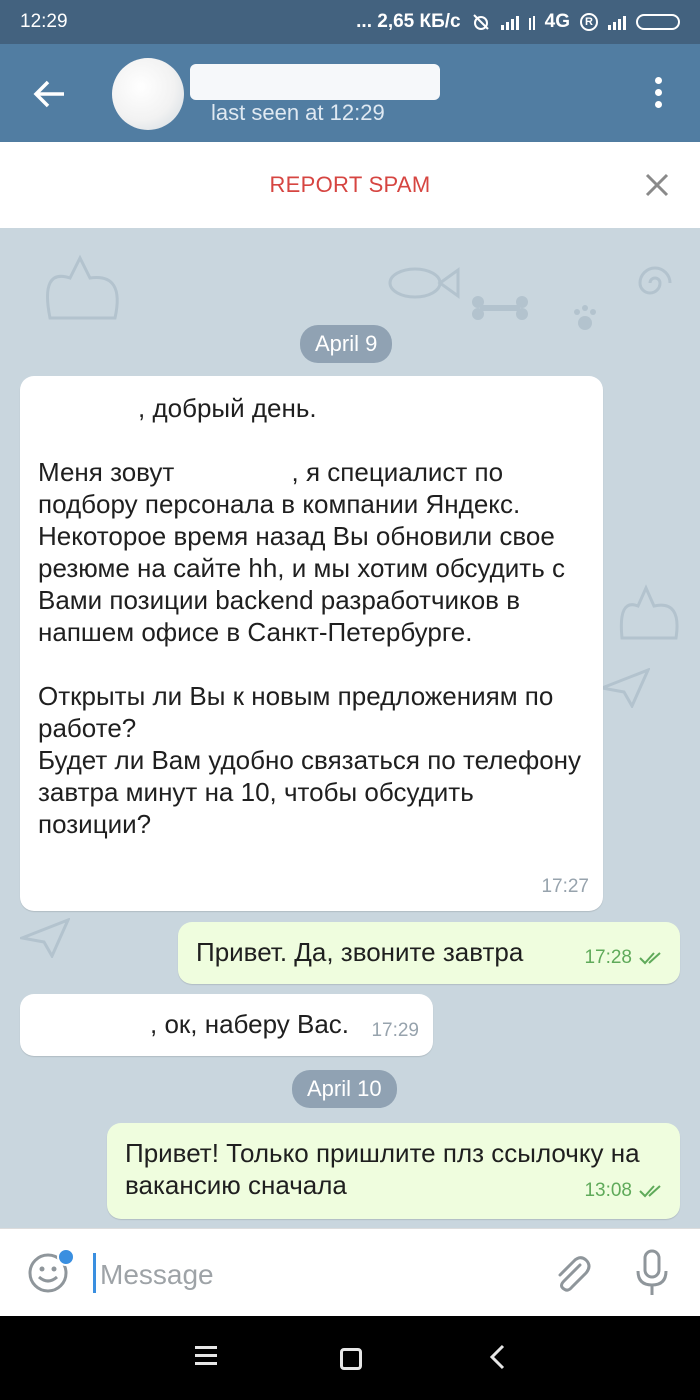 Image resolution: width=700 pixels, height=1400 pixels. I want to click on message-input, so click(310, 1275).